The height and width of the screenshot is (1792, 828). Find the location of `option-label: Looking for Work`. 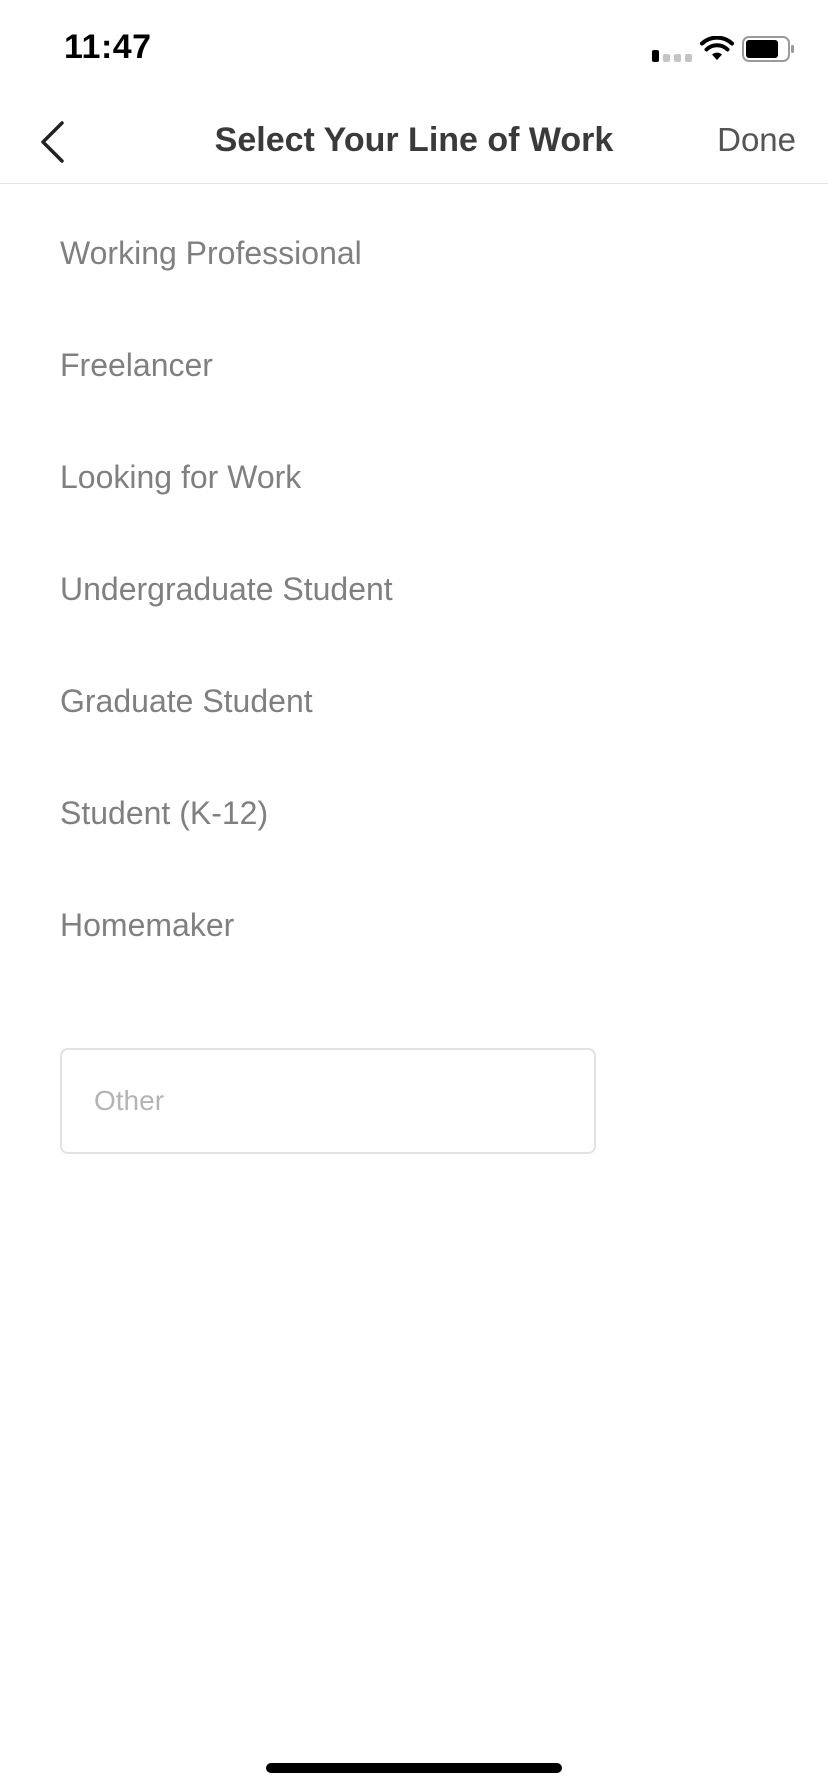

option-label: Looking for Work is located at coordinates (181, 477).